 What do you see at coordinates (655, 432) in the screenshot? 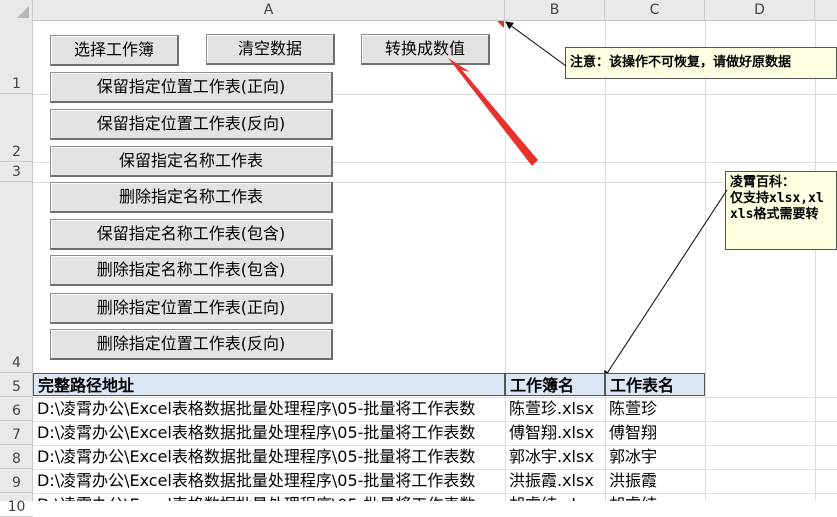
I see `table-cell-sheet: 傅智翔` at bounding box center [655, 432].